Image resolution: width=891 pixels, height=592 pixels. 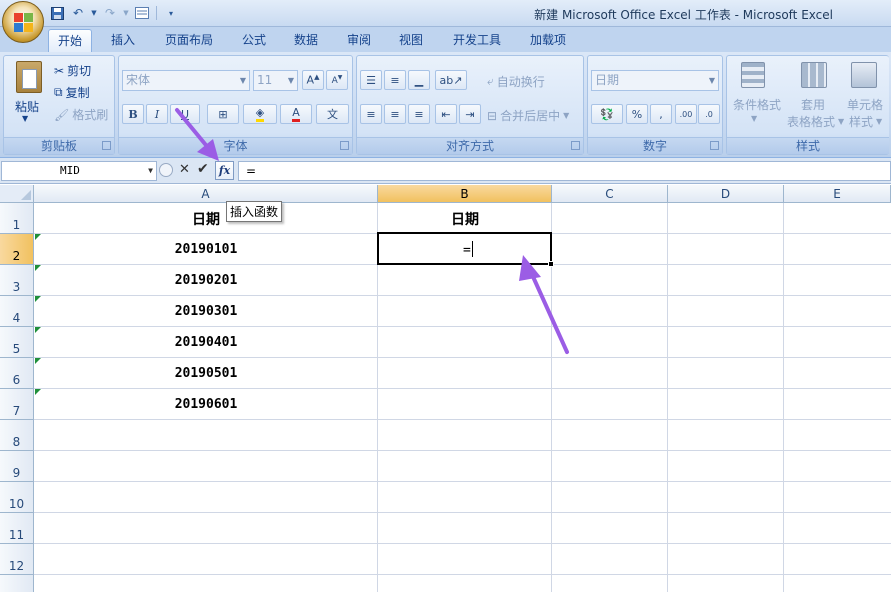 What do you see at coordinates (25, 118) in the screenshot?
I see `paste-dropdown-icon: ▼` at bounding box center [25, 118].